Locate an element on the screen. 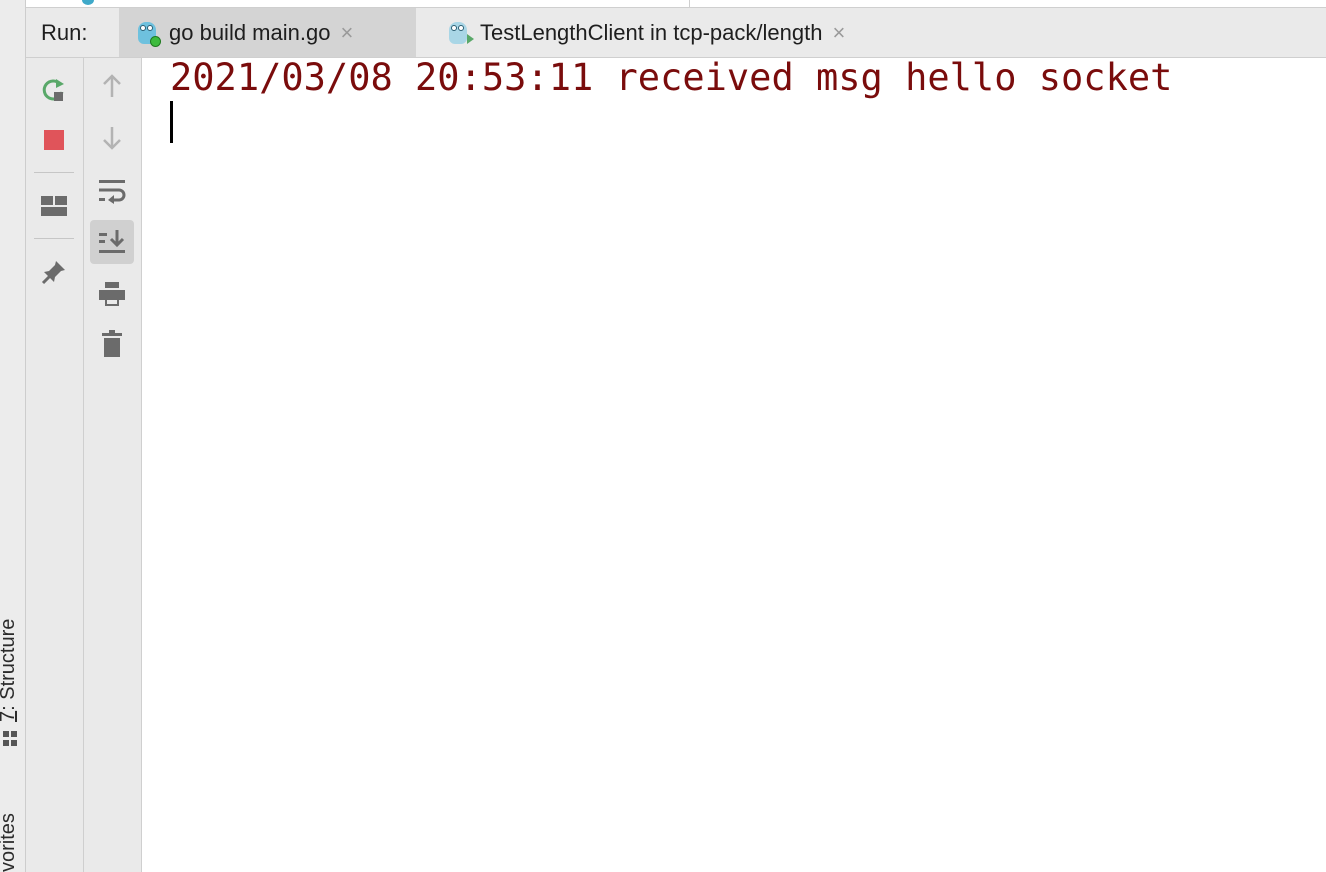 The width and height of the screenshot is (1326, 872). structure-tab-label: 7: Structure is located at coordinates (9, 670).